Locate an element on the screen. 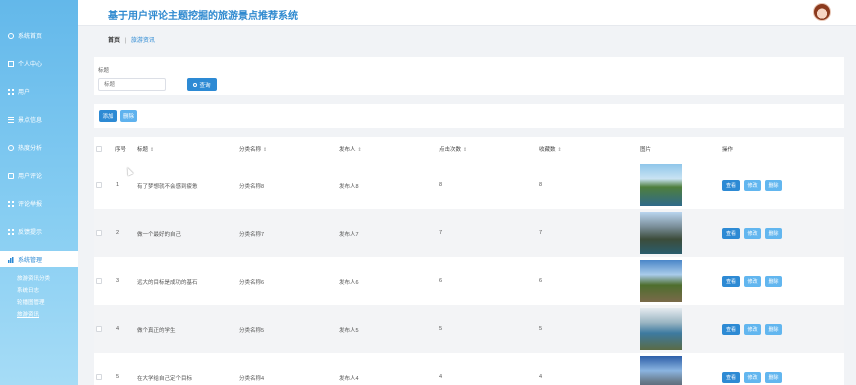  cell-favorites: 5 is located at coordinates (541, 329).